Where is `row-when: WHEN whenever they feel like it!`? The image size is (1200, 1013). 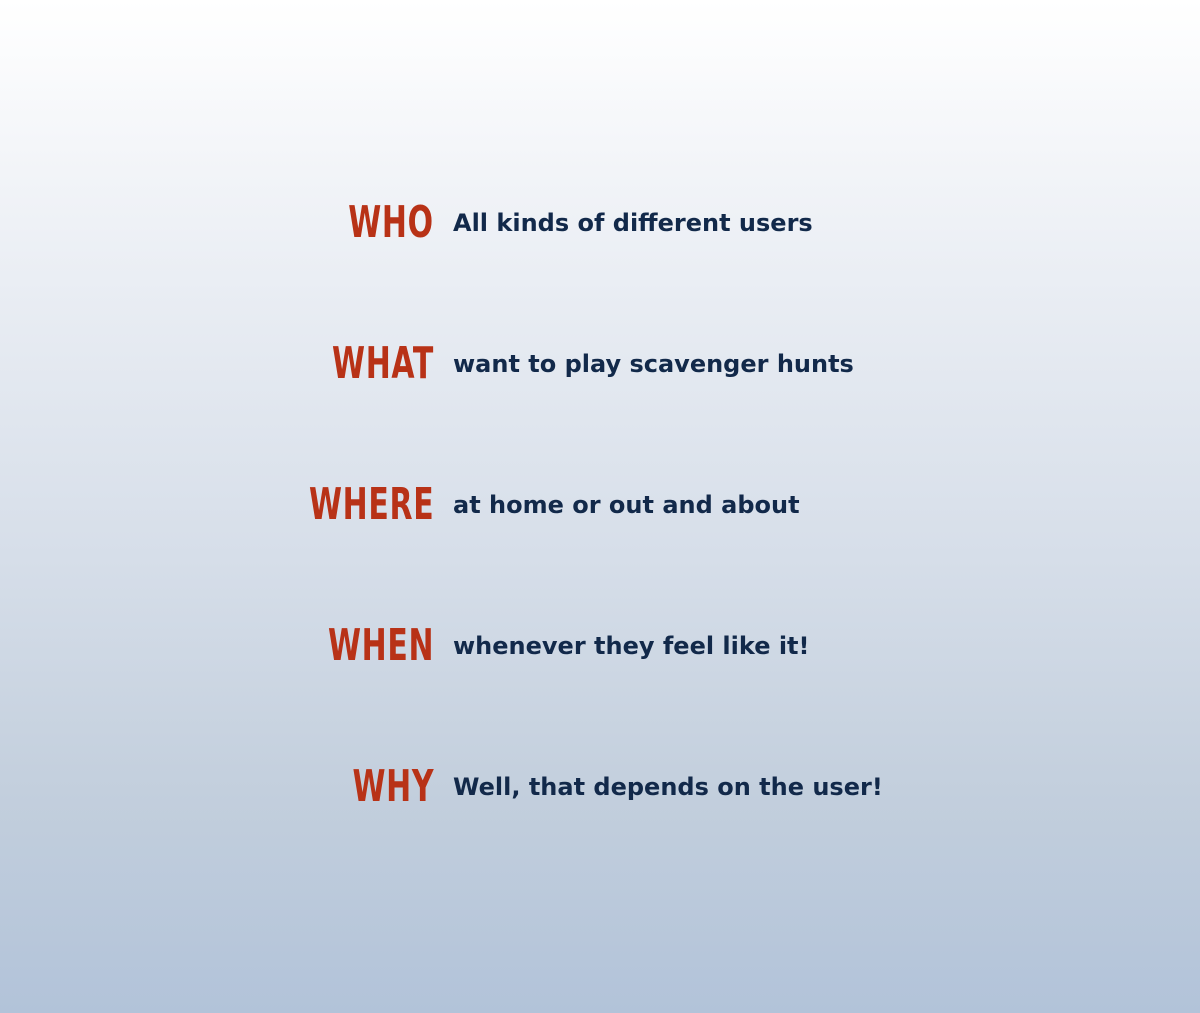 row-when: WHEN whenever they feel like it! is located at coordinates (600, 646).